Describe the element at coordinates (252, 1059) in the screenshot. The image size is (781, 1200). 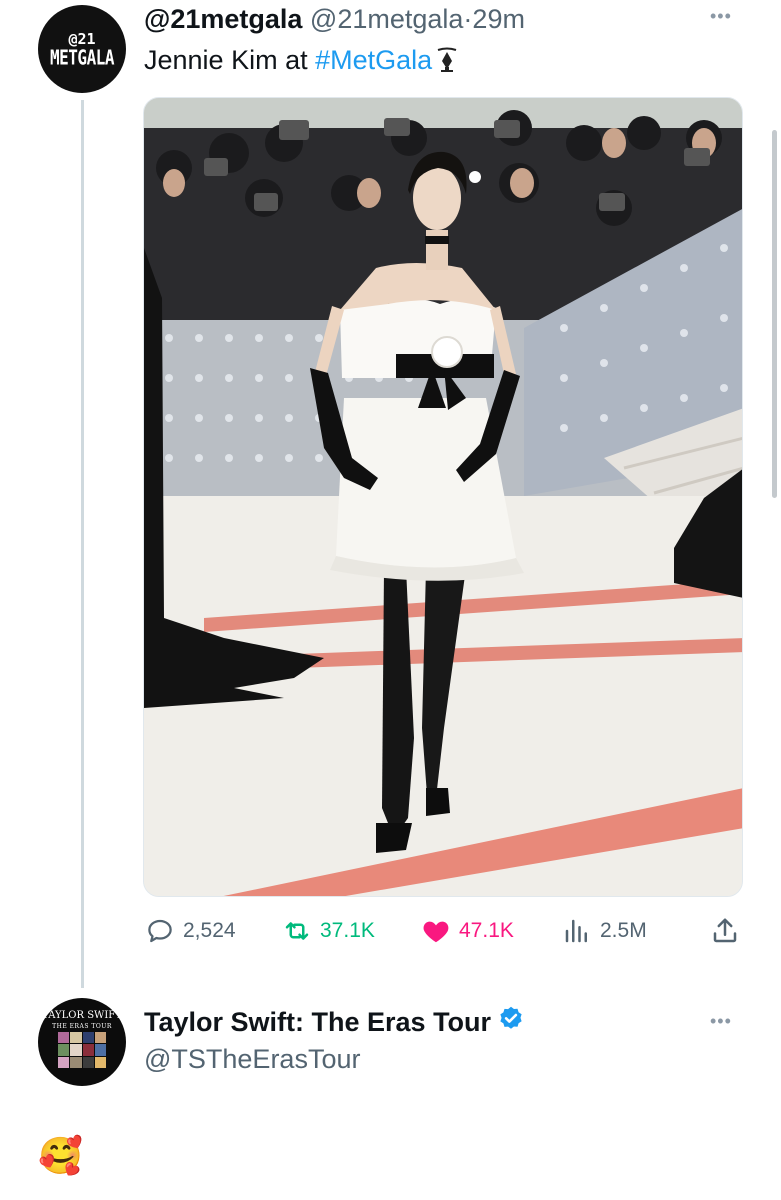
I see `author-handle-2: @TSTheErasTour` at that location.